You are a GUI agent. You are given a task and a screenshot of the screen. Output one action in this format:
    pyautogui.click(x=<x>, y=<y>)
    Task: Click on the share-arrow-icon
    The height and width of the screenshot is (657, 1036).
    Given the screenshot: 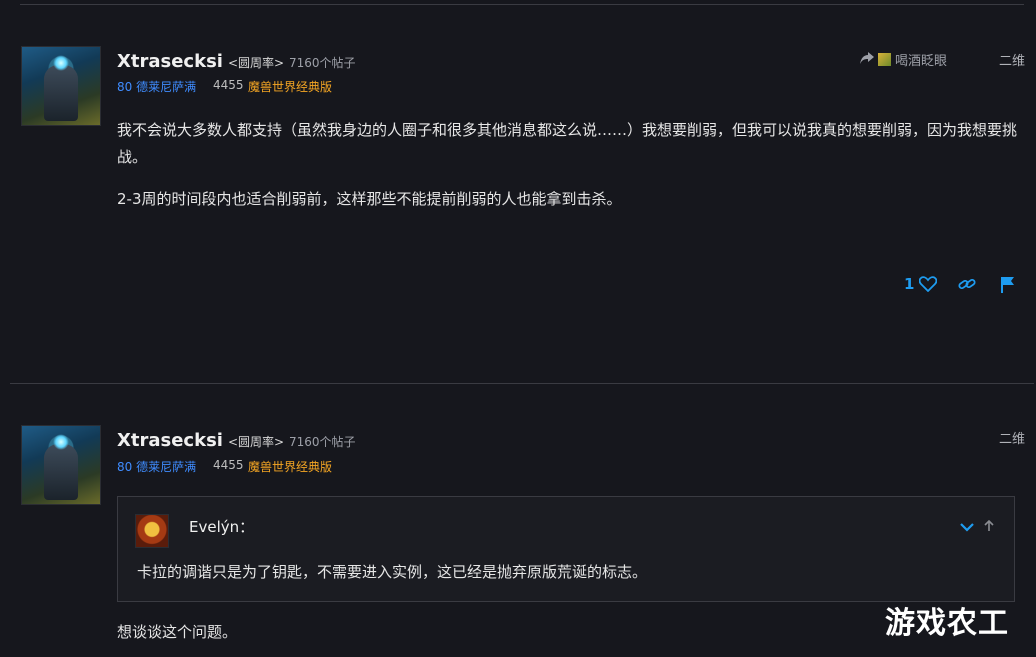 What is the action you would take?
    pyautogui.click(x=867, y=59)
    